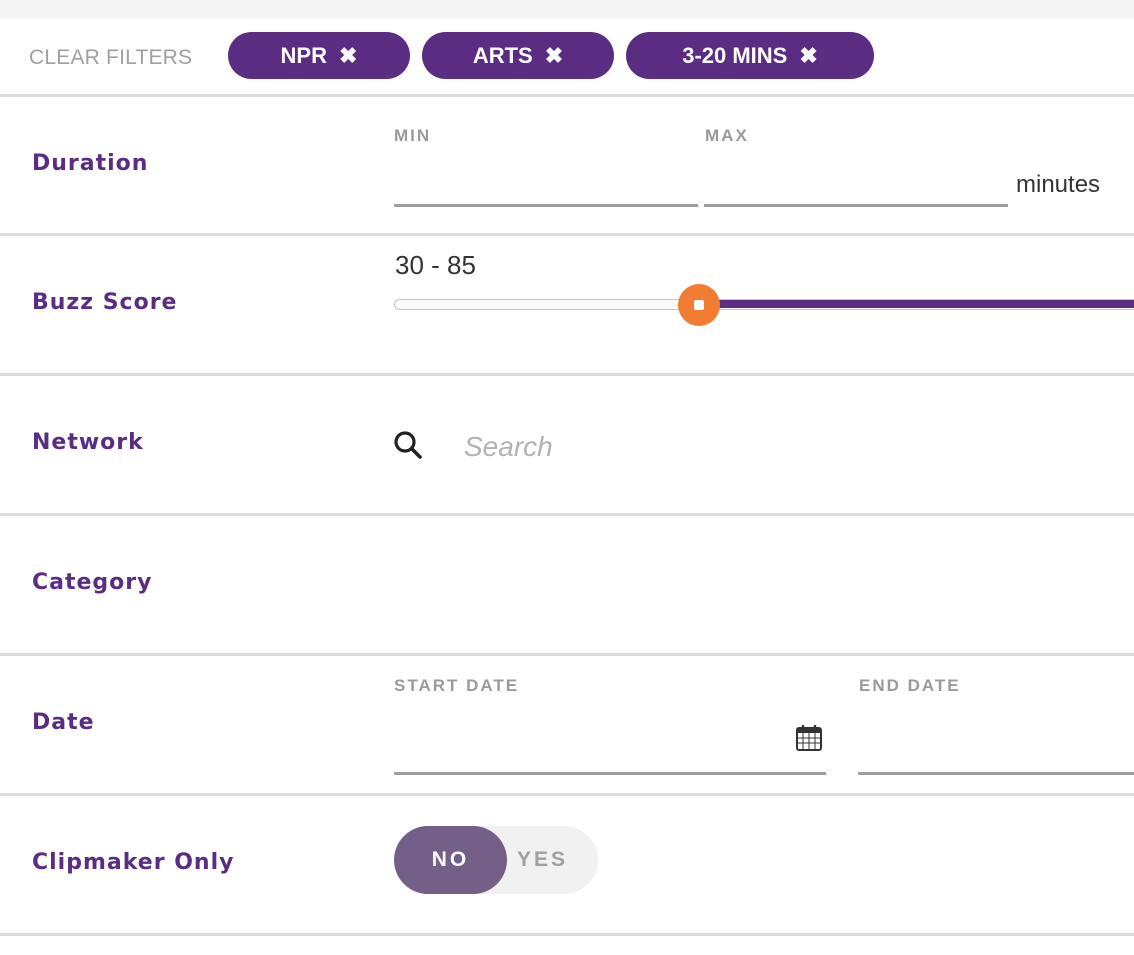  Describe the element at coordinates (88, 442) in the screenshot. I see `network-label: Network` at that location.